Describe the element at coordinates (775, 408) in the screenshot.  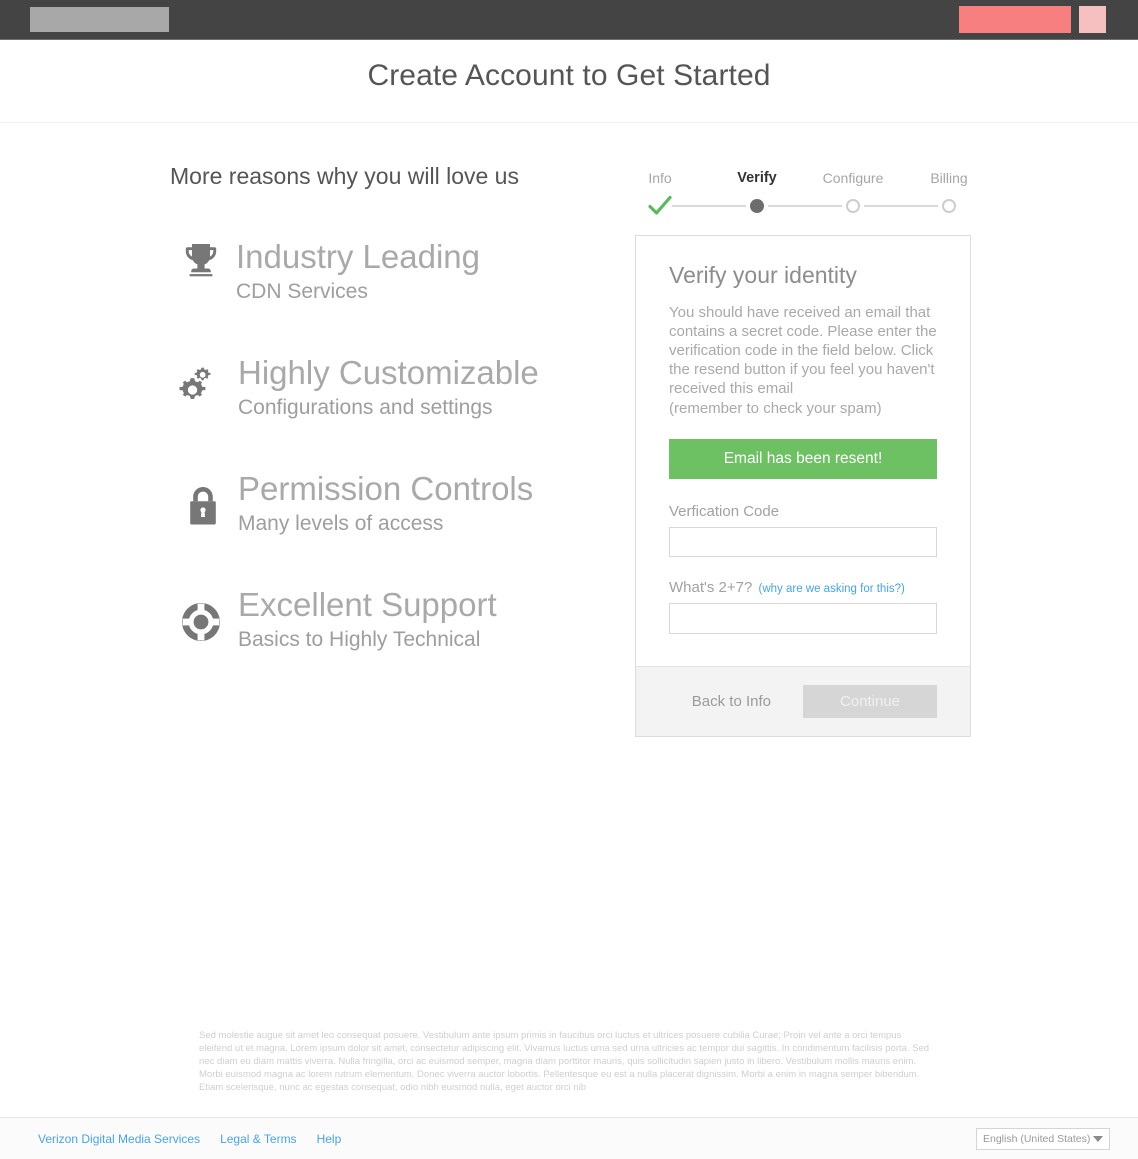
I see `card-description-note: (remember to check your spam)` at that location.